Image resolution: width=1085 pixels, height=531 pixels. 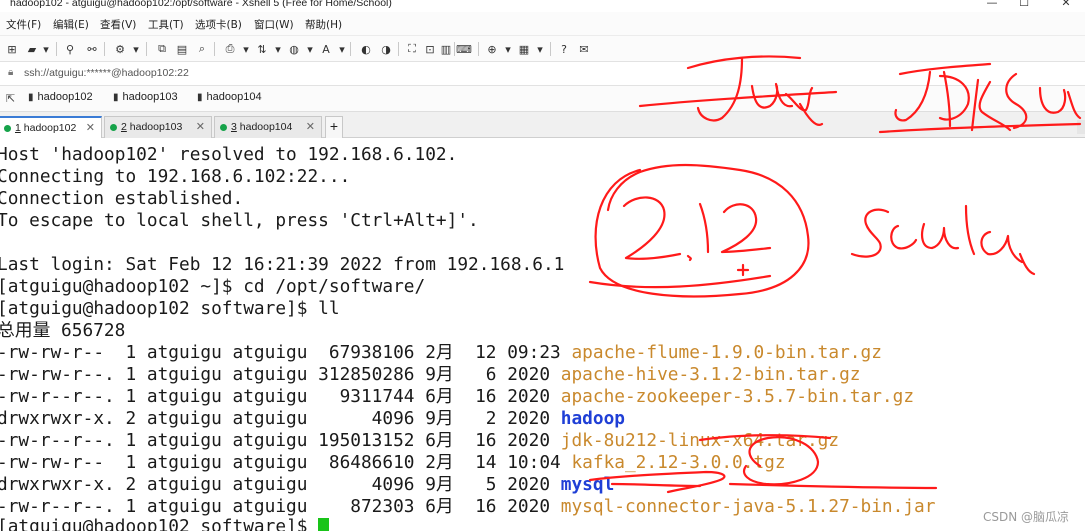 What do you see at coordinates (12, 49) in the screenshot?
I see `new-session-icon: ⊞` at bounding box center [12, 49].